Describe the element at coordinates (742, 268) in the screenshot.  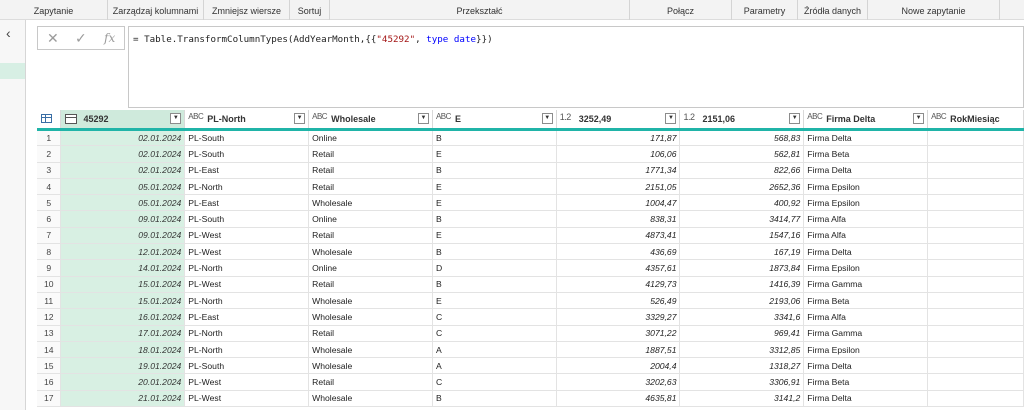
I see `cell-value-b: 1873,84` at that location.